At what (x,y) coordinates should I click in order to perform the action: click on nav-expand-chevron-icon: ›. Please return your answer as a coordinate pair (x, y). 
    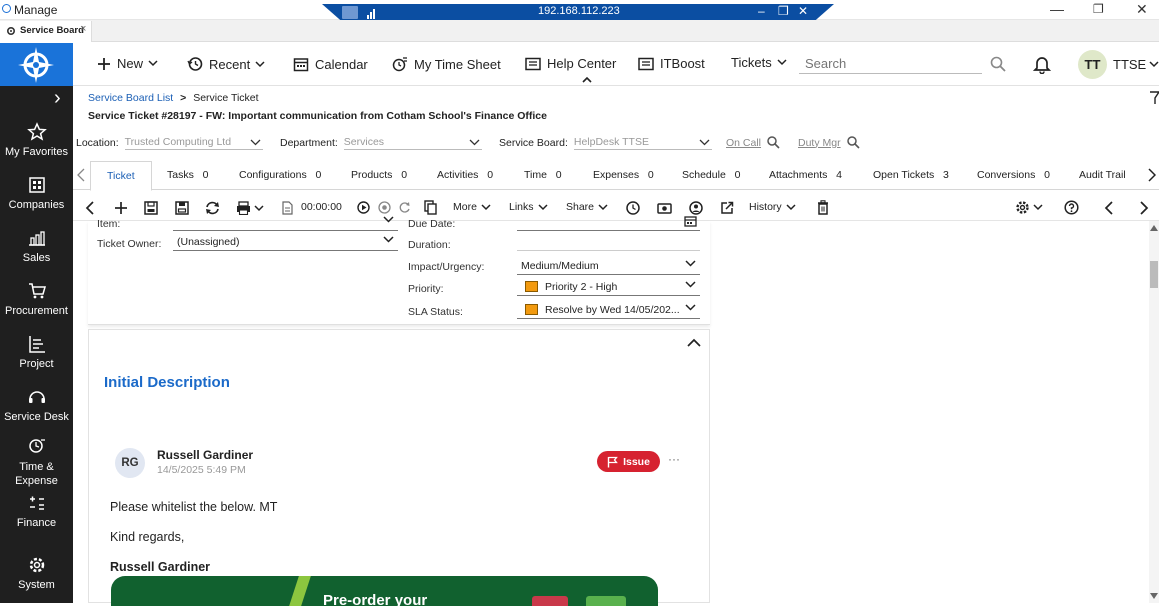
    Looking at the image, I should click on (57, 98).